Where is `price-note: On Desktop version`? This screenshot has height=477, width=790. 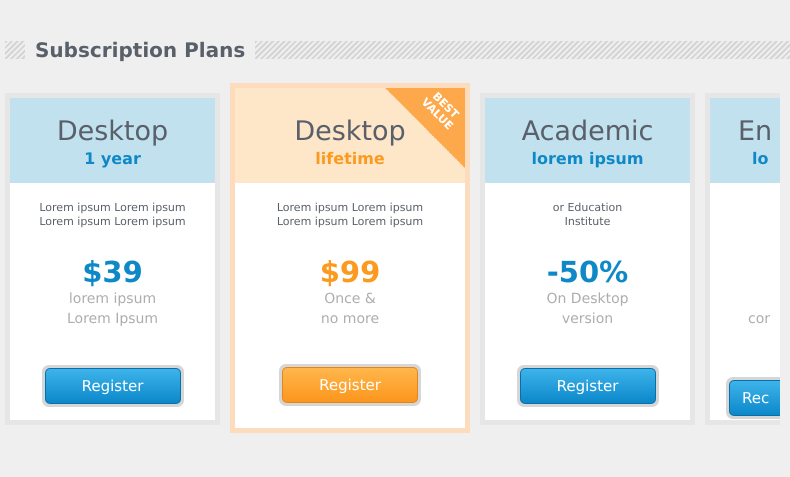 price-note: On Desktop version is located at coordinates (587, 309).